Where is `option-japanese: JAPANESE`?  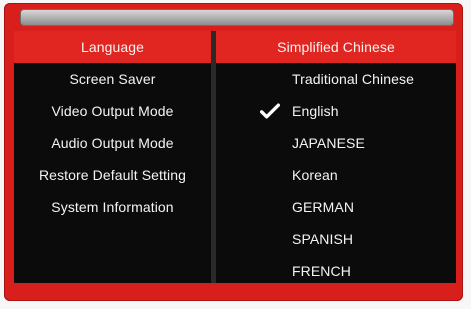
option-japanese: JAPANESE is located at coordinates (336, 143).